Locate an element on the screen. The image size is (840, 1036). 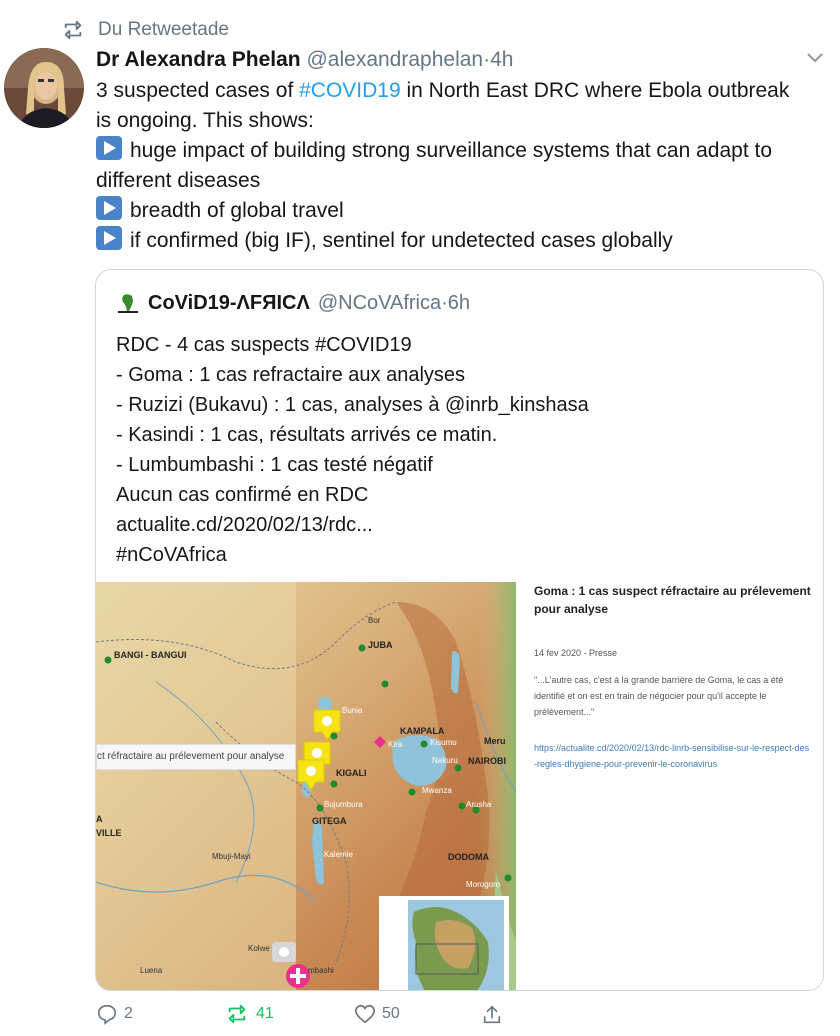
author-name: Dr Alexandra Phelan is located at coordinates (198, 59).